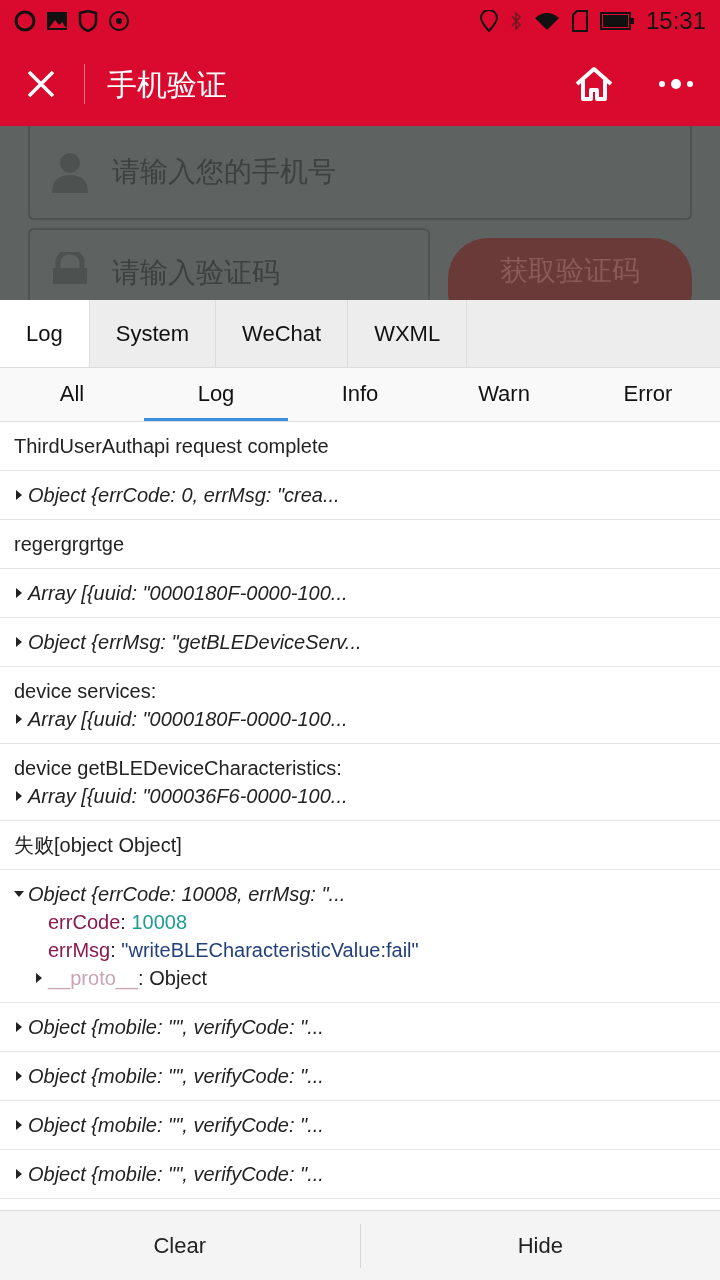 The width and height of the screenshot is (720, 1280). I want to click on status-time: 15:31, so click(675, 21).